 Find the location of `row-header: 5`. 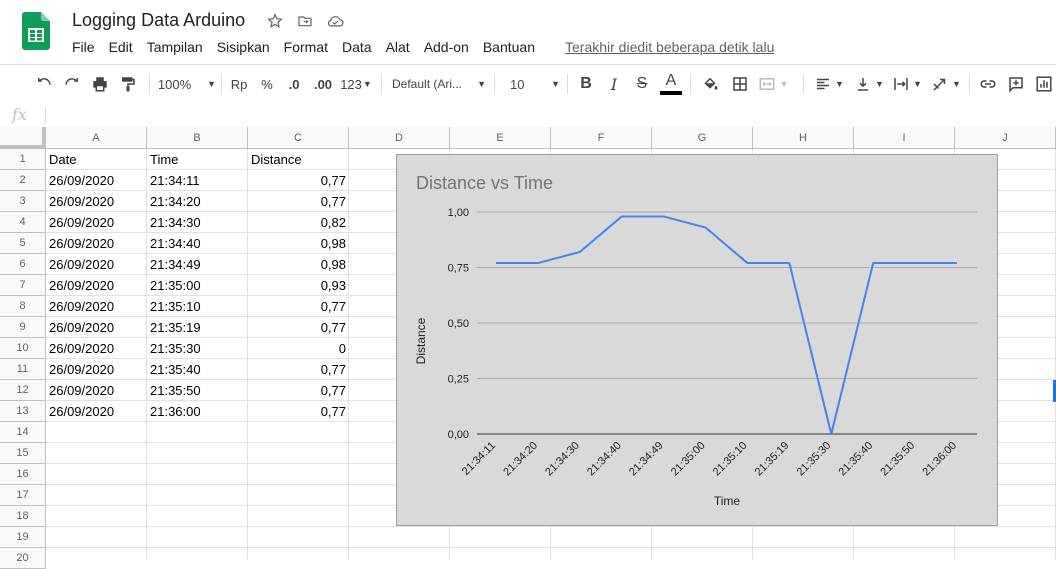

row-header: 5 is located at coordinates (23, 243).